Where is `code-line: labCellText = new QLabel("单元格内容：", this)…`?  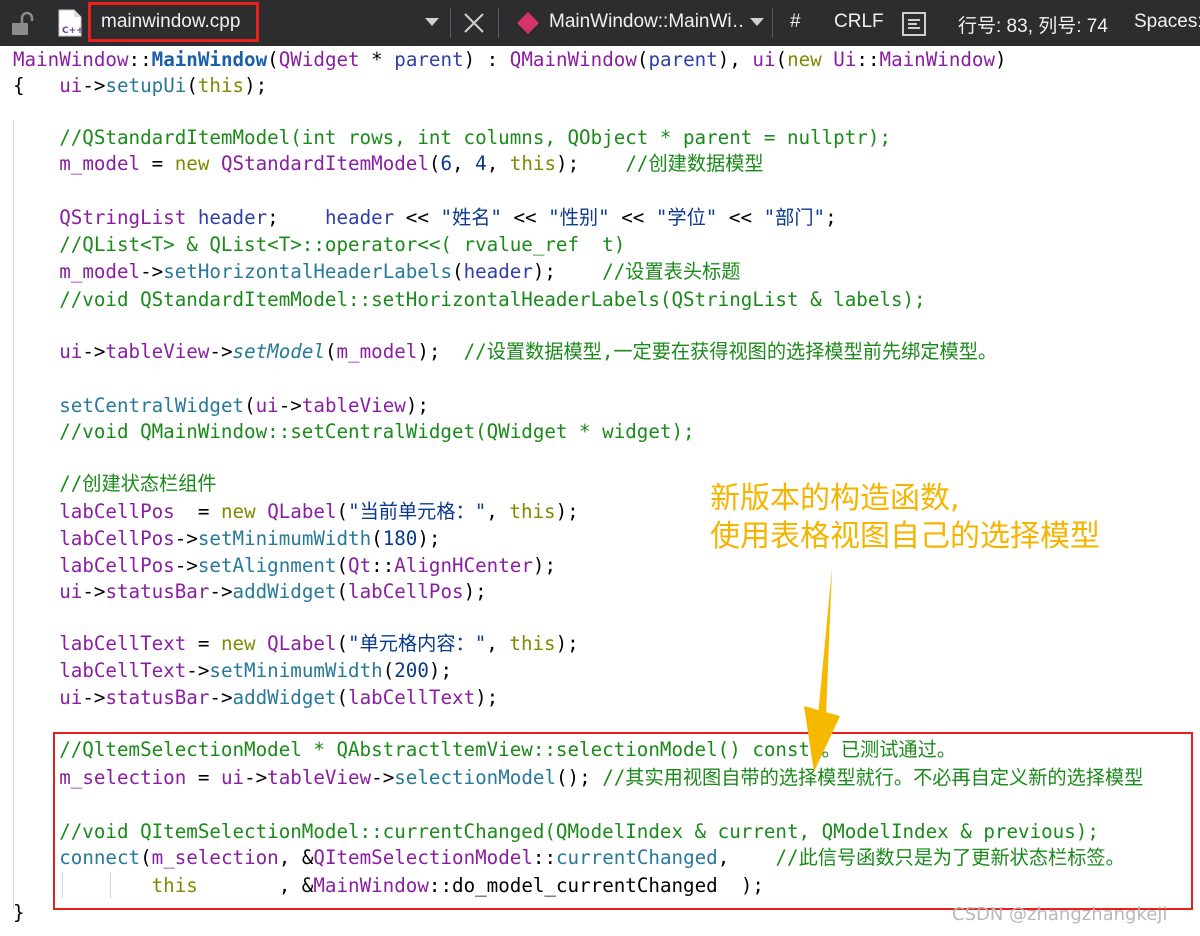
code-line: labCellText = new QLabel("单元格内容：", this)… is located at coordinates (319, 643).